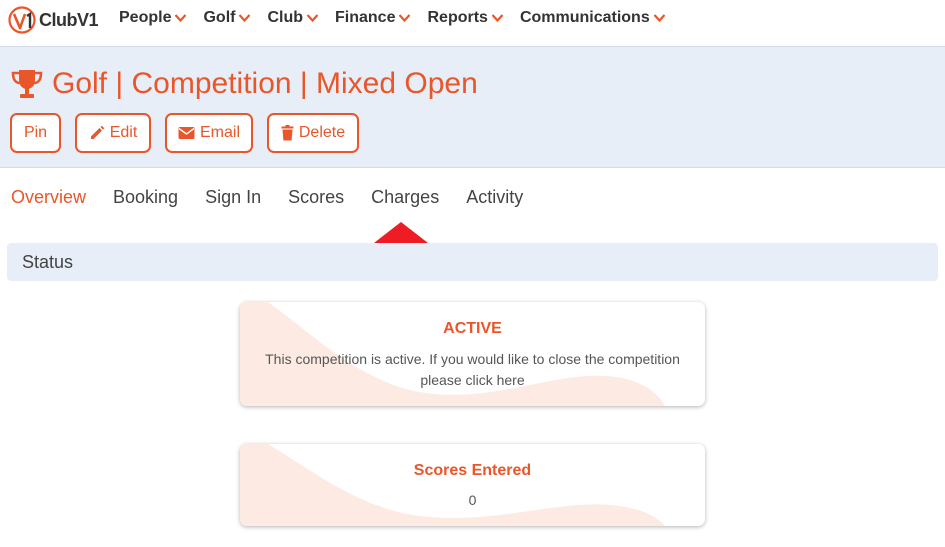 This screenshot has height=547, width=945. Describe the element at coordinates (285, 17) in the screenshot. I see `nav-club-label: Club` at that location.